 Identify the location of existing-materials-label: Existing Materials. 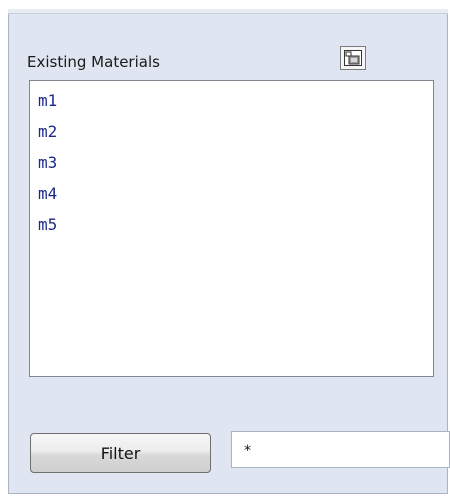
(93, 62).